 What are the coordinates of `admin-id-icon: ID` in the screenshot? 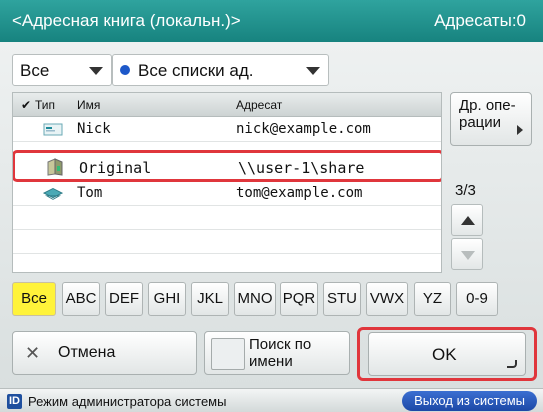 It's located at (14, 401).